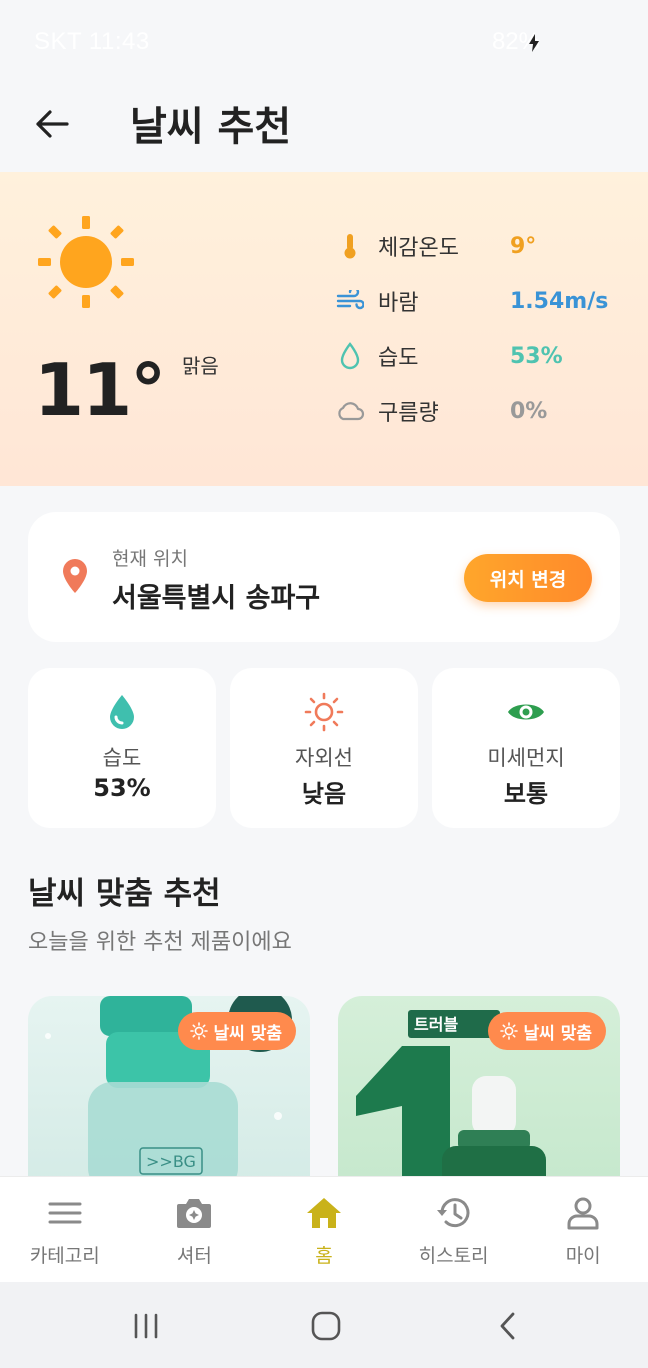 Image resolution: width=648 pixels, height=1368 pixels. I want to click on cloud-icon, so click(351, 411).